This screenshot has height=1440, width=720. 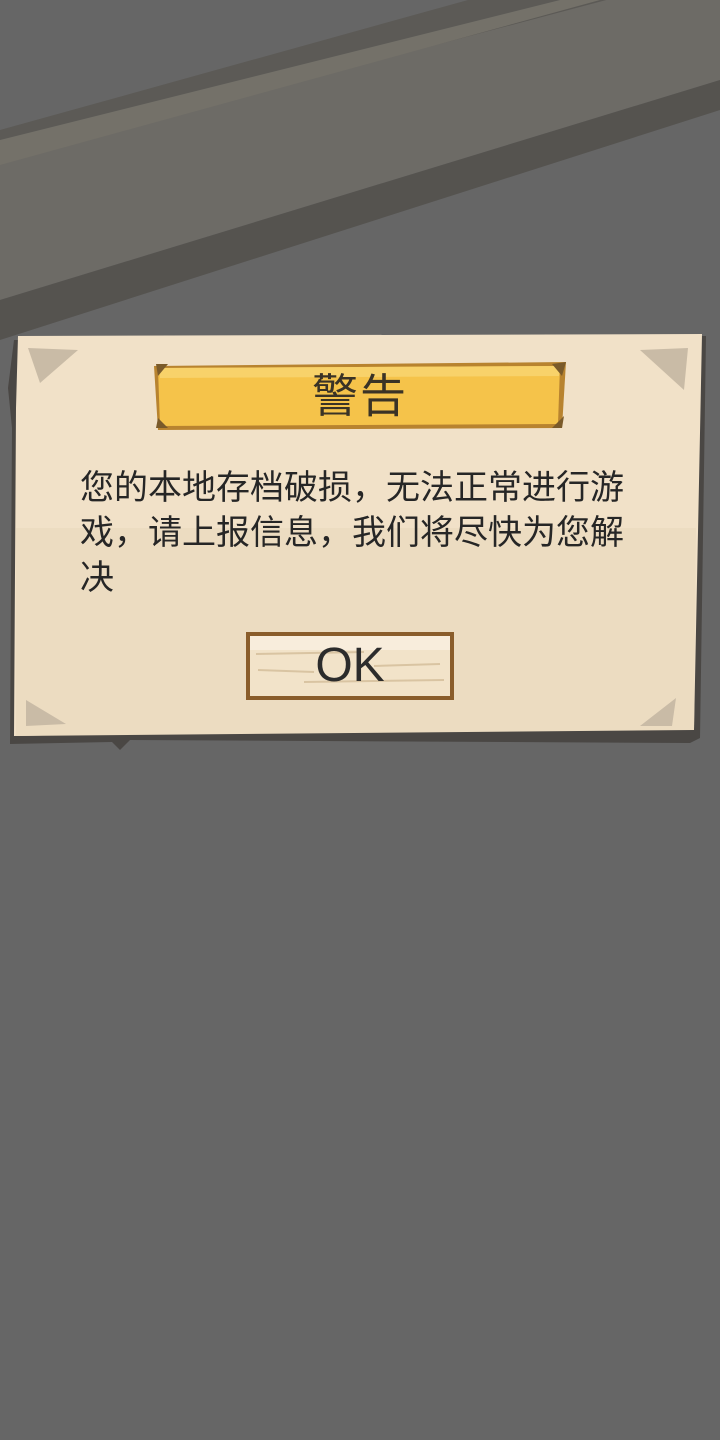 I want to click on dialog-message: 您的本地存档破损，无法正常进行游戏，请上报信息，我们将尽快为您解决, so click(x=352, y=533).